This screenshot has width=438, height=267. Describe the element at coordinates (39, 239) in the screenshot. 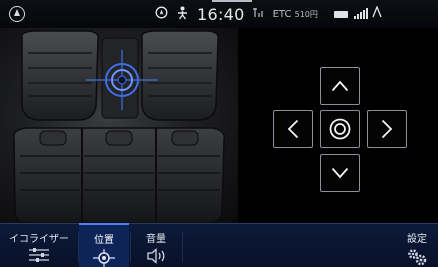

I see `tab-label-equalizer: イコライザー` at that location.